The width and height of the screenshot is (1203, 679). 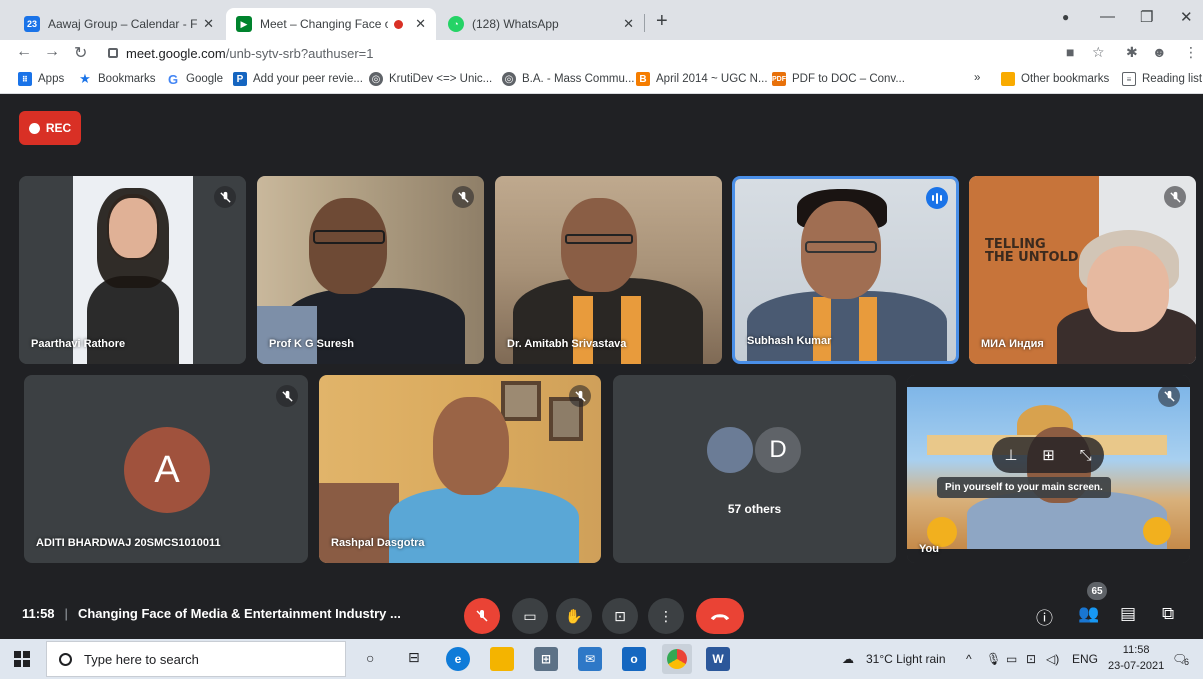 I want to click on raise-hand-button: ✋, so click(x=574, y=616).